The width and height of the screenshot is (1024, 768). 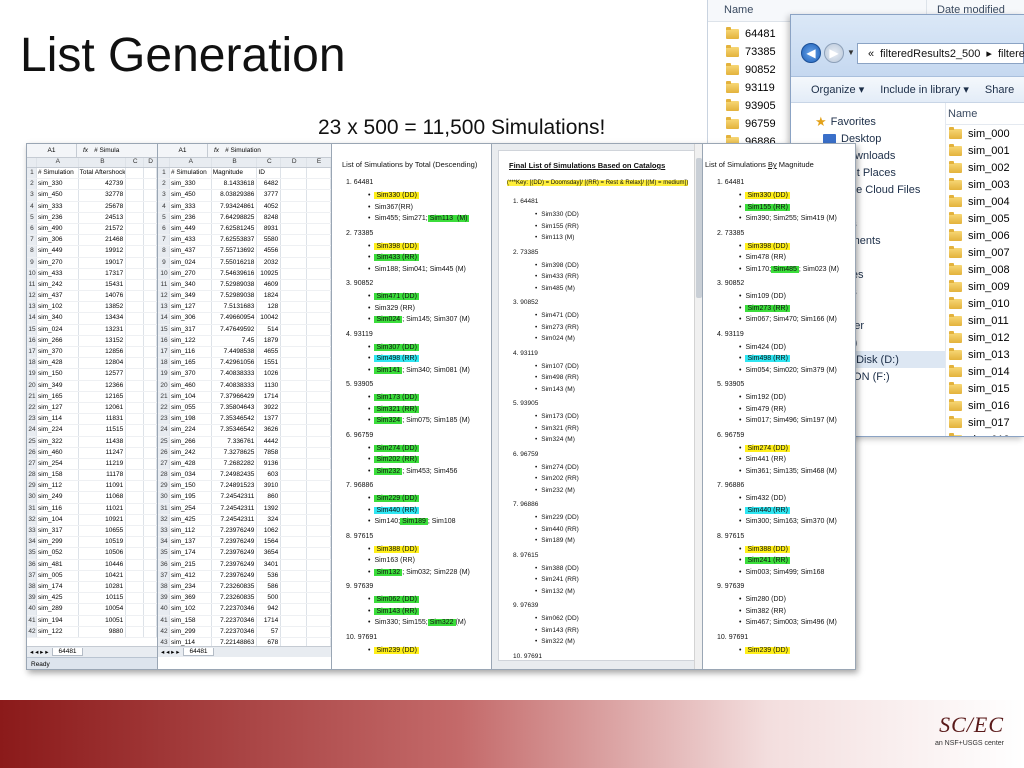 I want to click on formula-content: # Simula, so click(x=106, y=150).